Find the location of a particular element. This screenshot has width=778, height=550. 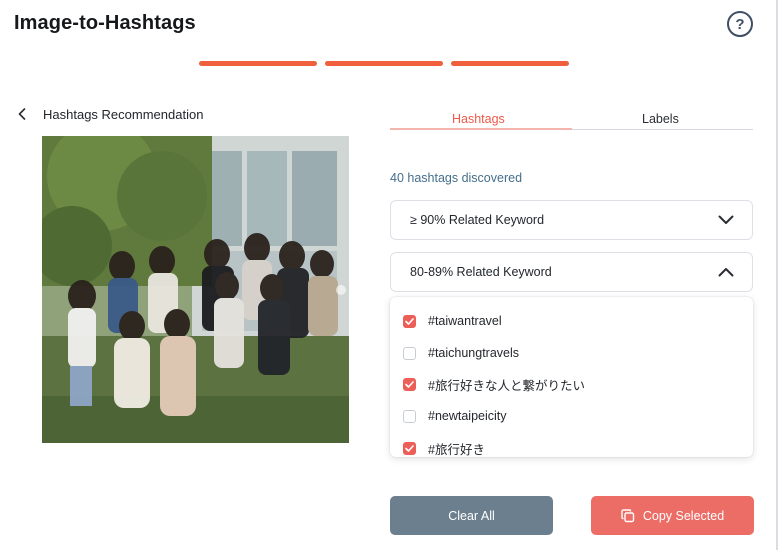

list-item: #旅行好き is located at coordinates (444, 447).